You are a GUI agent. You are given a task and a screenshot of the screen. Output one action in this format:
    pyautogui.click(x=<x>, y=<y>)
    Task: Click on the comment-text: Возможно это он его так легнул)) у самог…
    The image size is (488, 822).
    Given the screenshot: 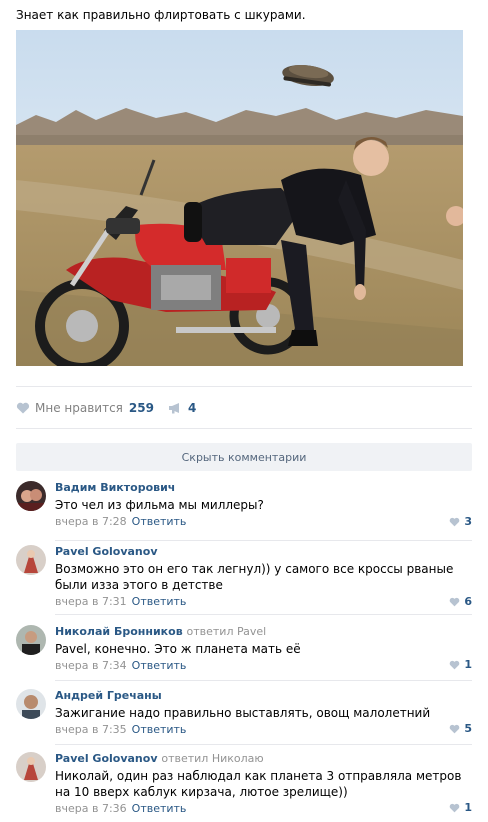 What is the action you would take?
    pyautogui.click(x=254, y=577)
    